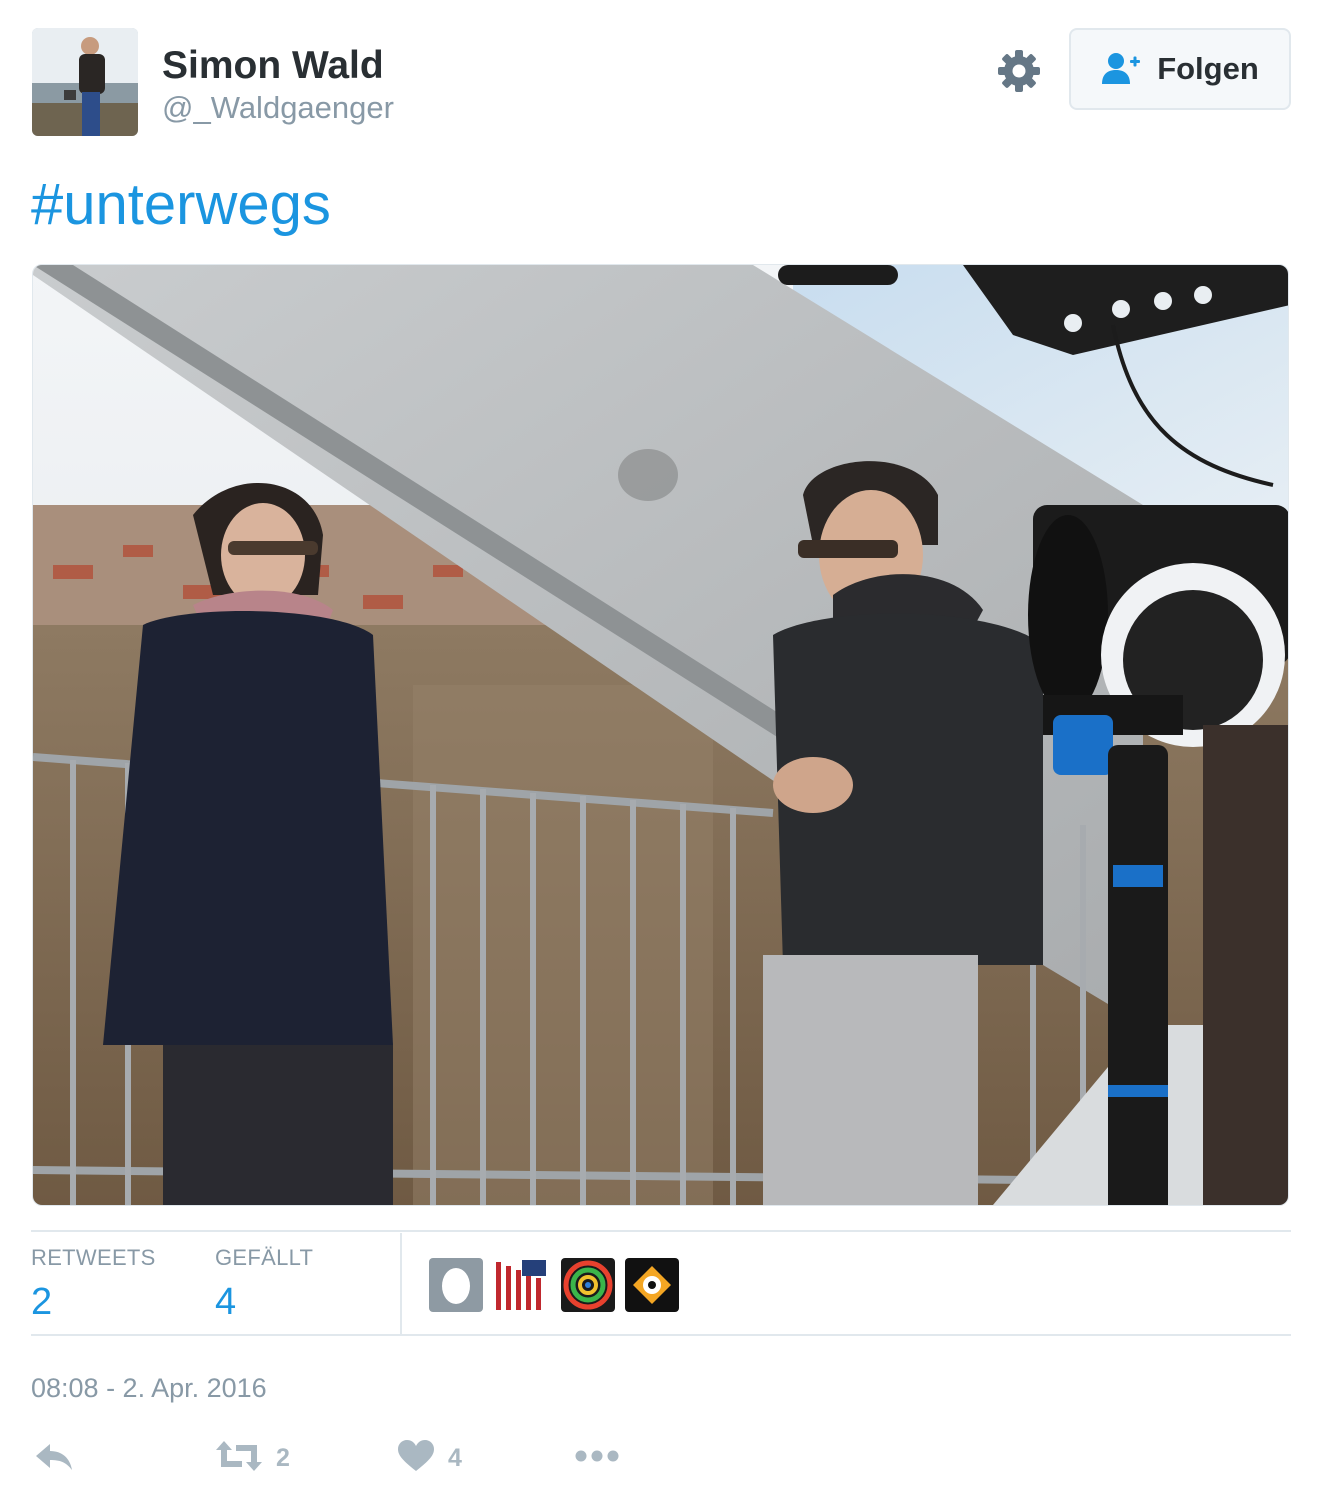 Image resolution: width=1337 pixels, height=1511 pixels. I want to click on retweet-button: 2, so click(253, 1458).